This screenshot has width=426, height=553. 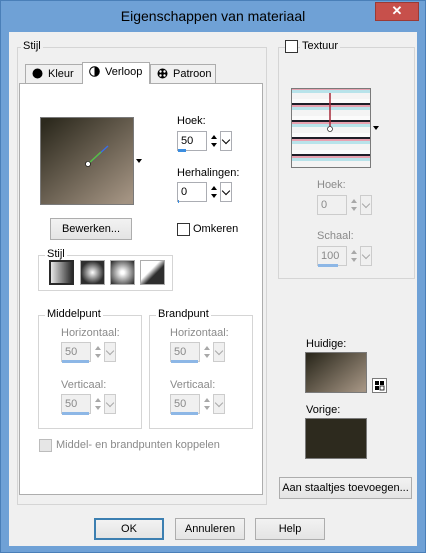 I want to click on repeats-stepper: 0, so click(x=205, y=193).